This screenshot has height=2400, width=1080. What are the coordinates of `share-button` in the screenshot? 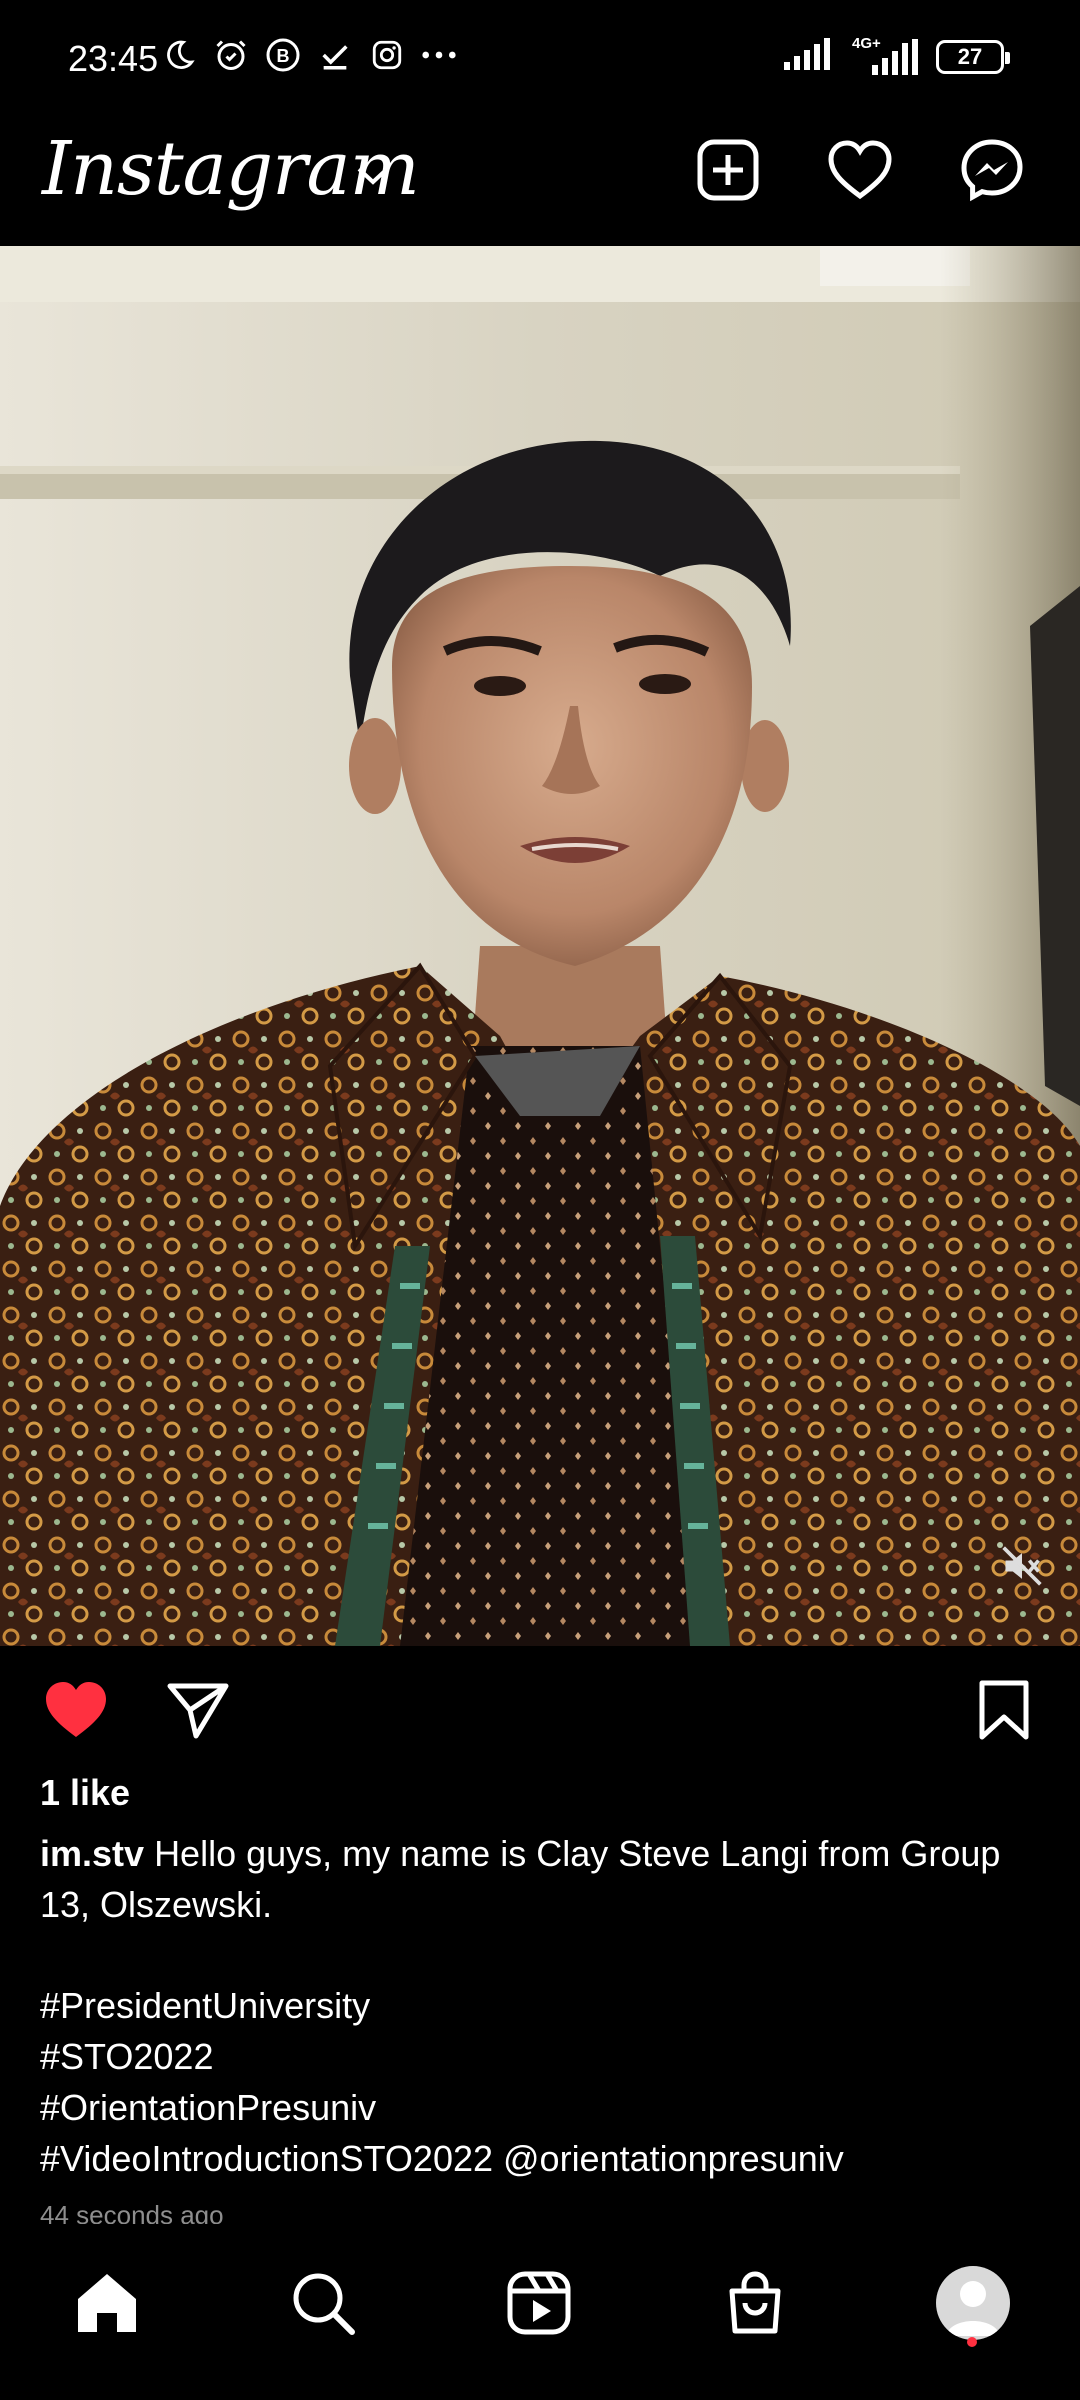 It's located at (198, 1710).